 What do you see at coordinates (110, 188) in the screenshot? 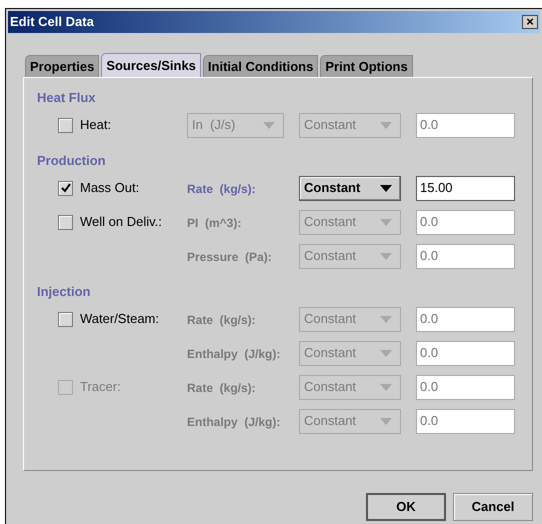
I see `checkbox-label: Mass Out:` at bounding box center [110, 188].